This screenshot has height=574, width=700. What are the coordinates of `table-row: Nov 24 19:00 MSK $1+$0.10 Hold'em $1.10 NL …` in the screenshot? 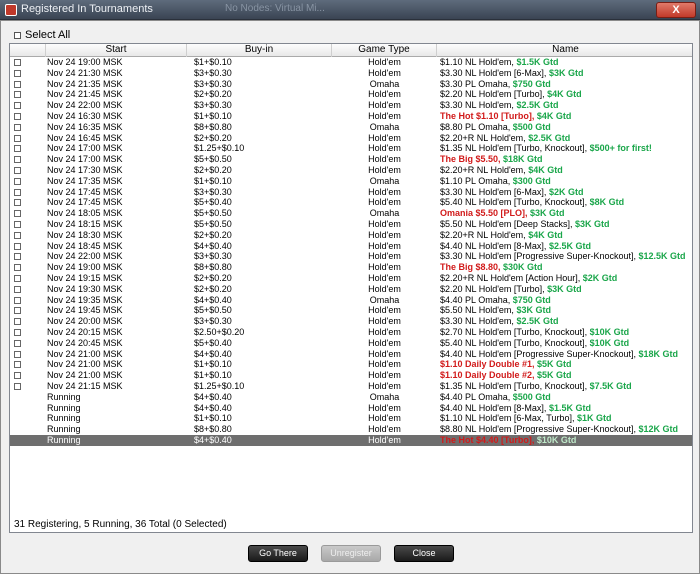 It's located at (351, 62).